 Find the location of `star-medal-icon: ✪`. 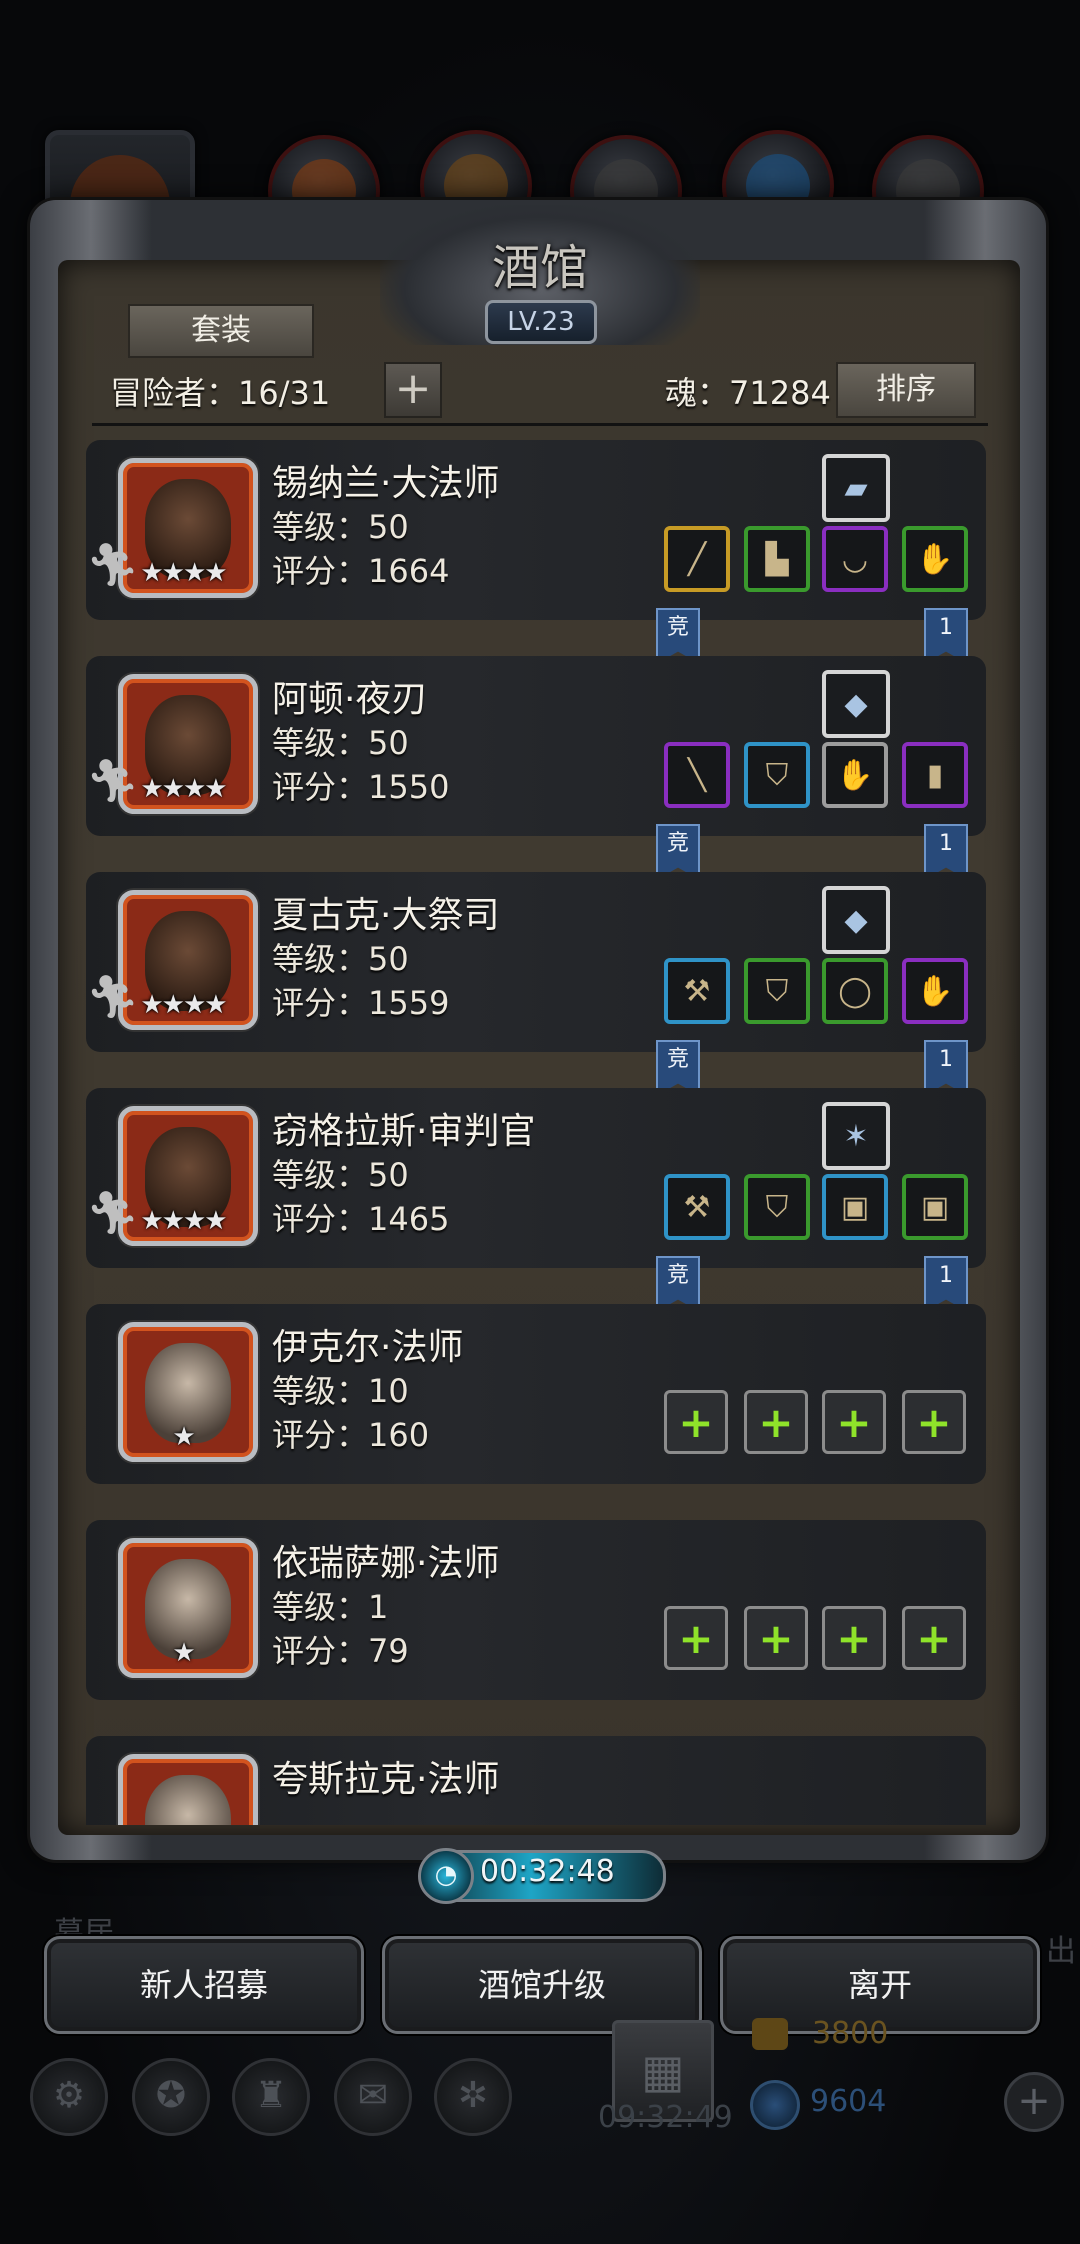

star-medal-icon: ✪ is located at coordinates (171, 2097).